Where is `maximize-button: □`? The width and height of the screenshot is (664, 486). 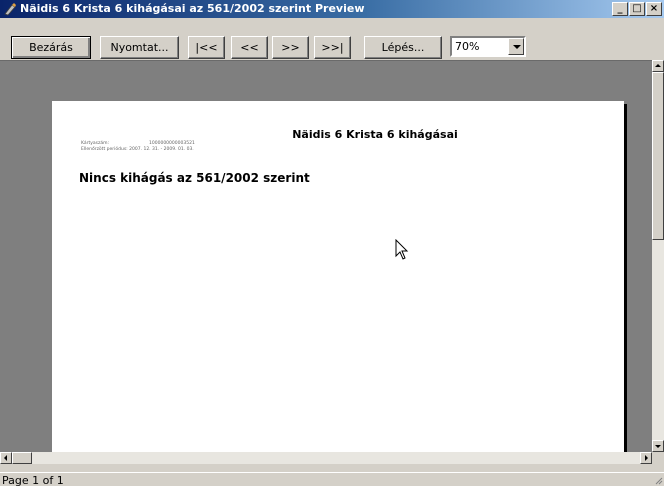 maximize-button: □ is located at coordinates (637, 9).